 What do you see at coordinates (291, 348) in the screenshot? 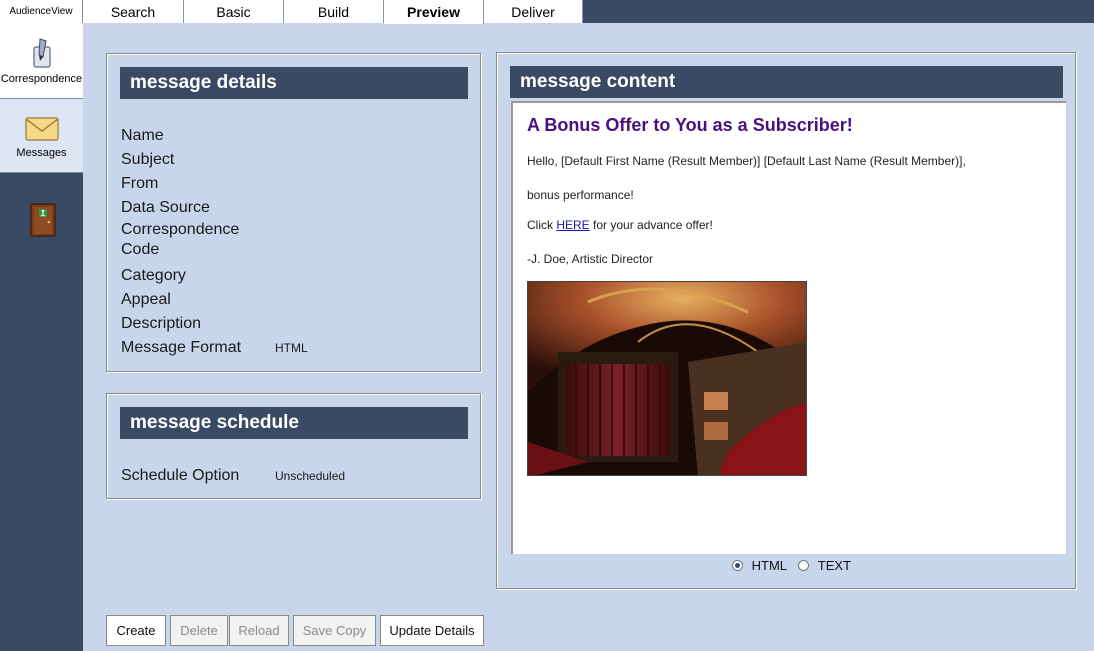
I see `field-value-message-format: HTML` at bounding box center [291, 348].